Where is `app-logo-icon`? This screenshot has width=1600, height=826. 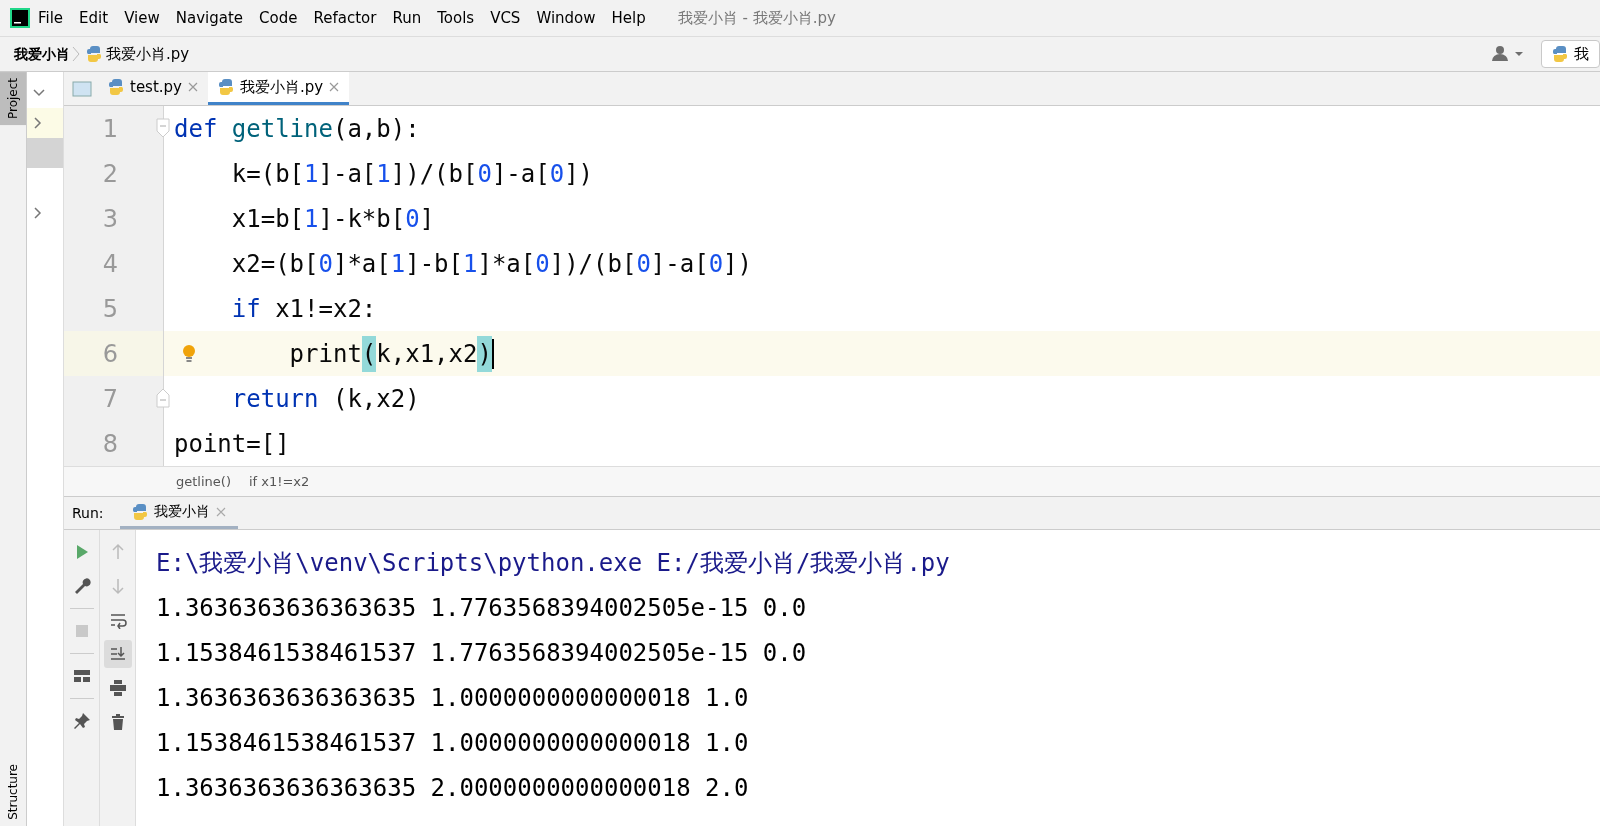
app-logo-icon is located at coordinates (20, 18).